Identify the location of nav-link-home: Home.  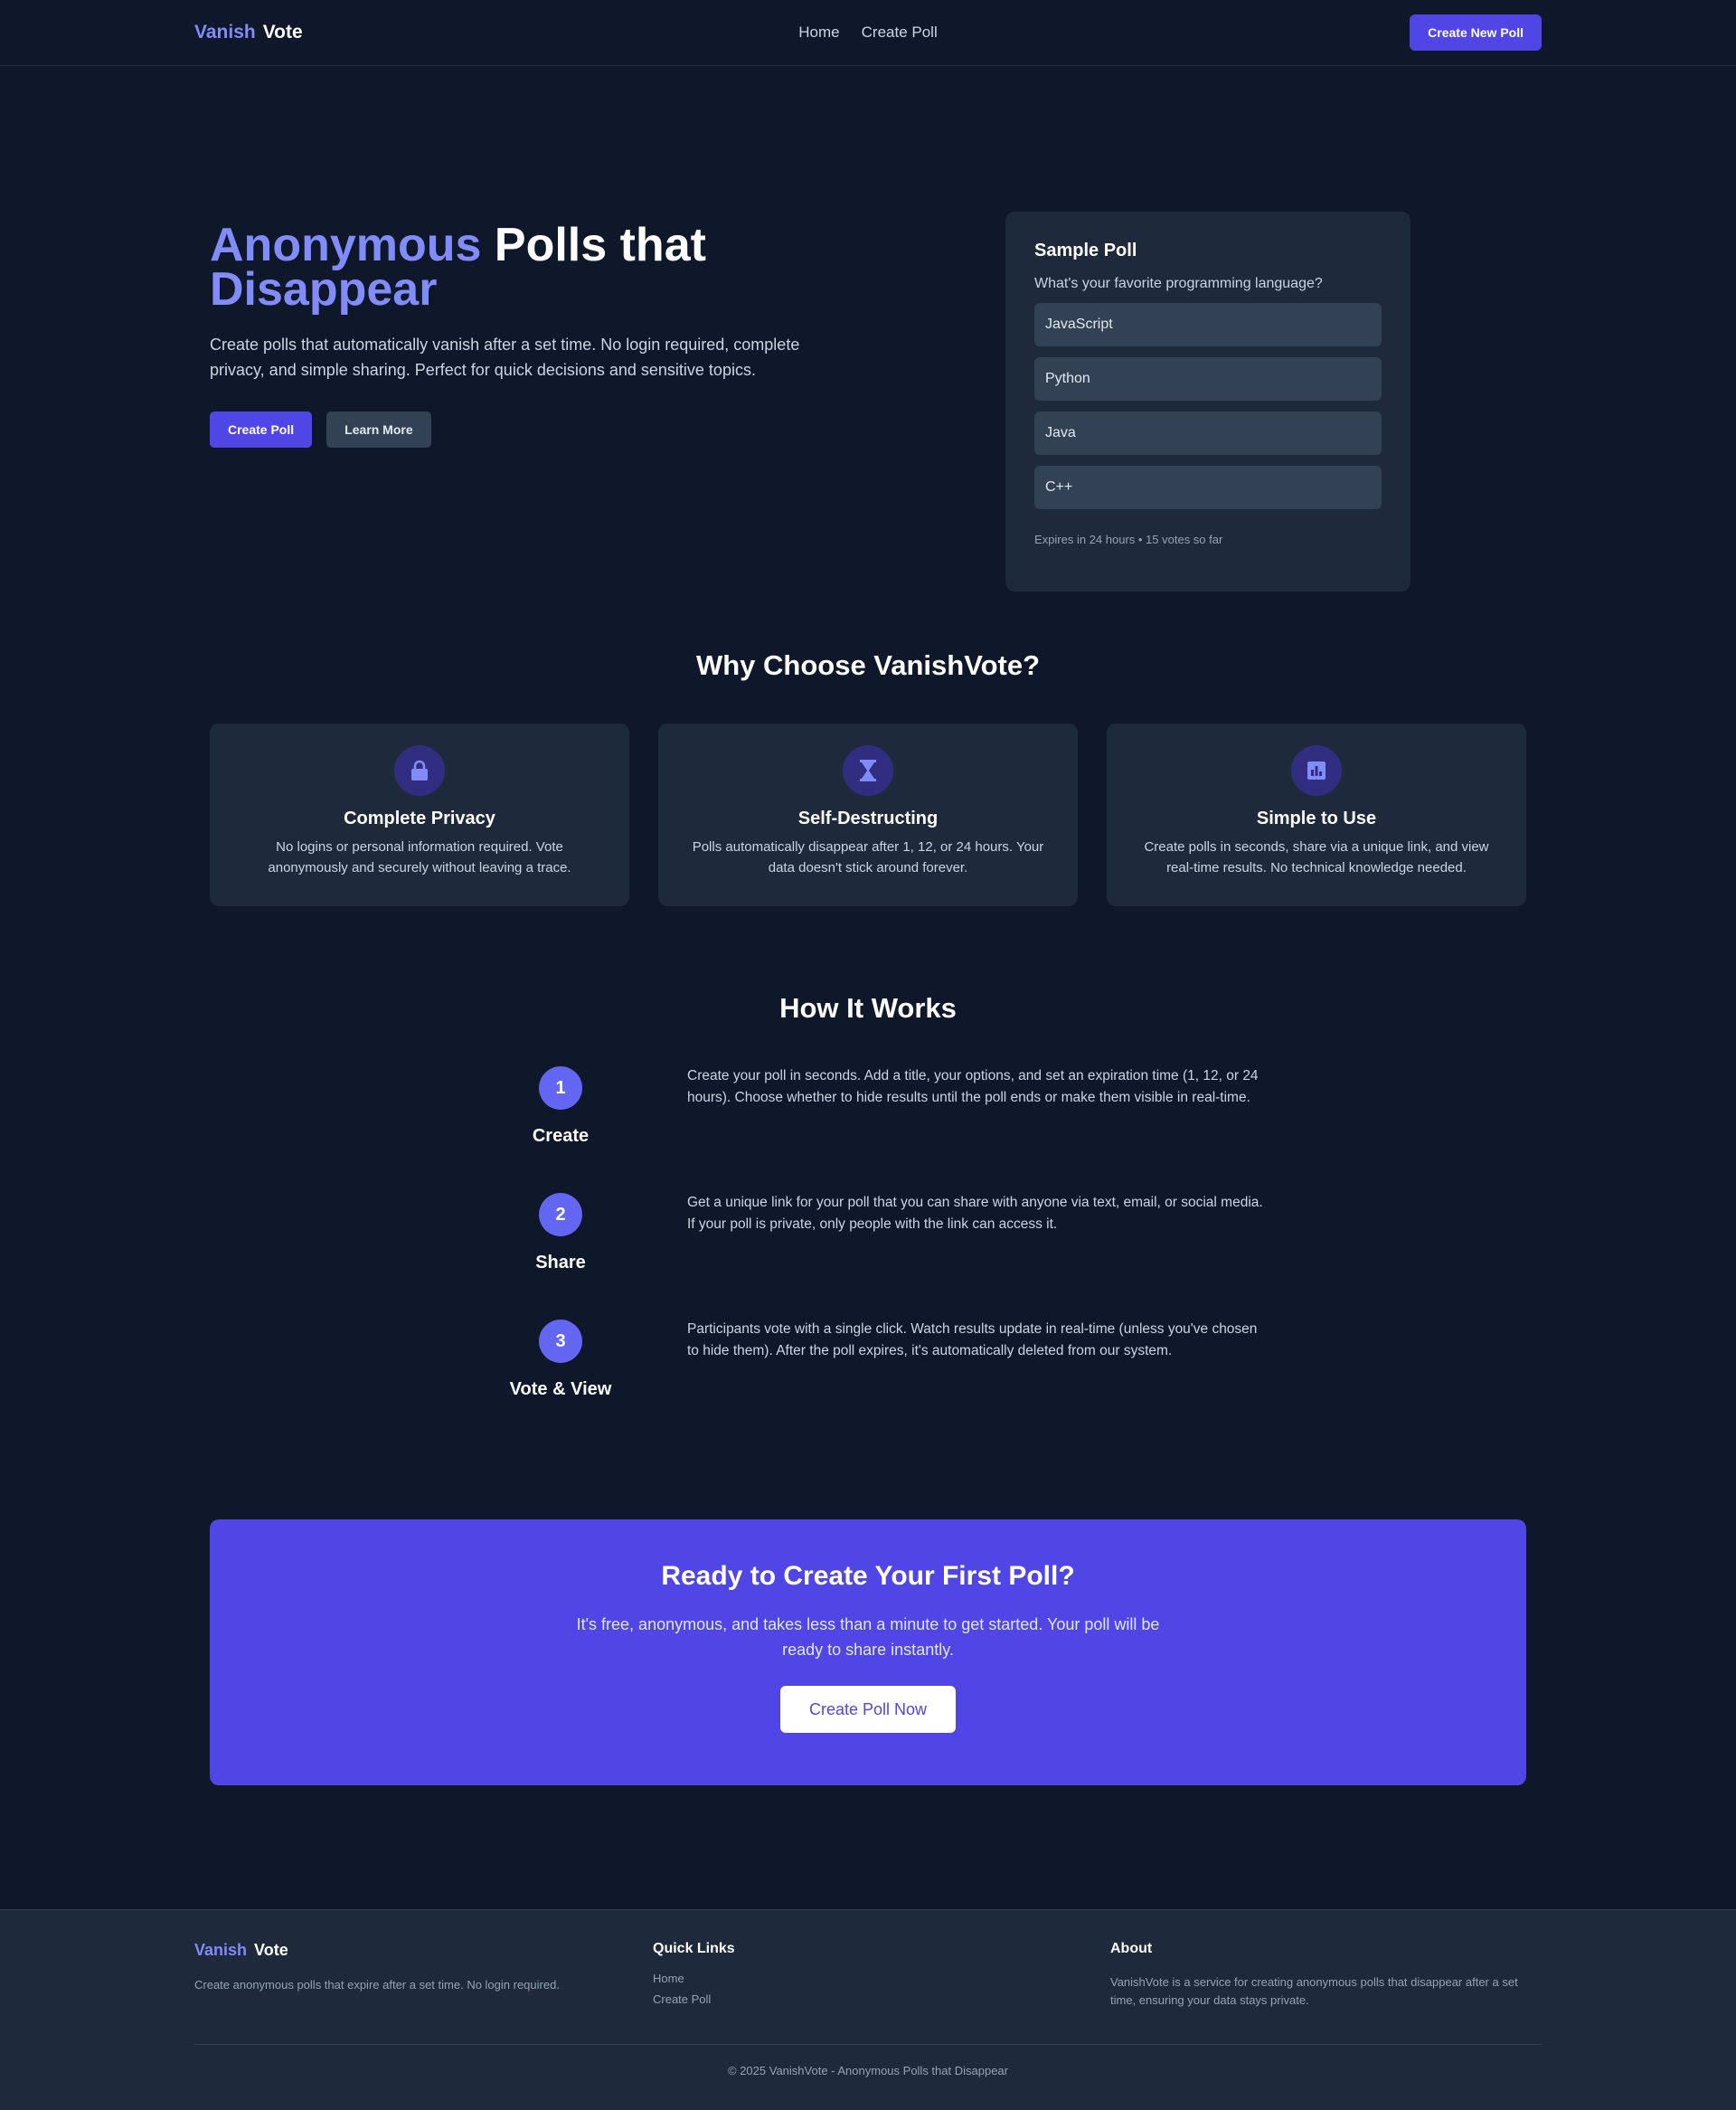
(819, 33).